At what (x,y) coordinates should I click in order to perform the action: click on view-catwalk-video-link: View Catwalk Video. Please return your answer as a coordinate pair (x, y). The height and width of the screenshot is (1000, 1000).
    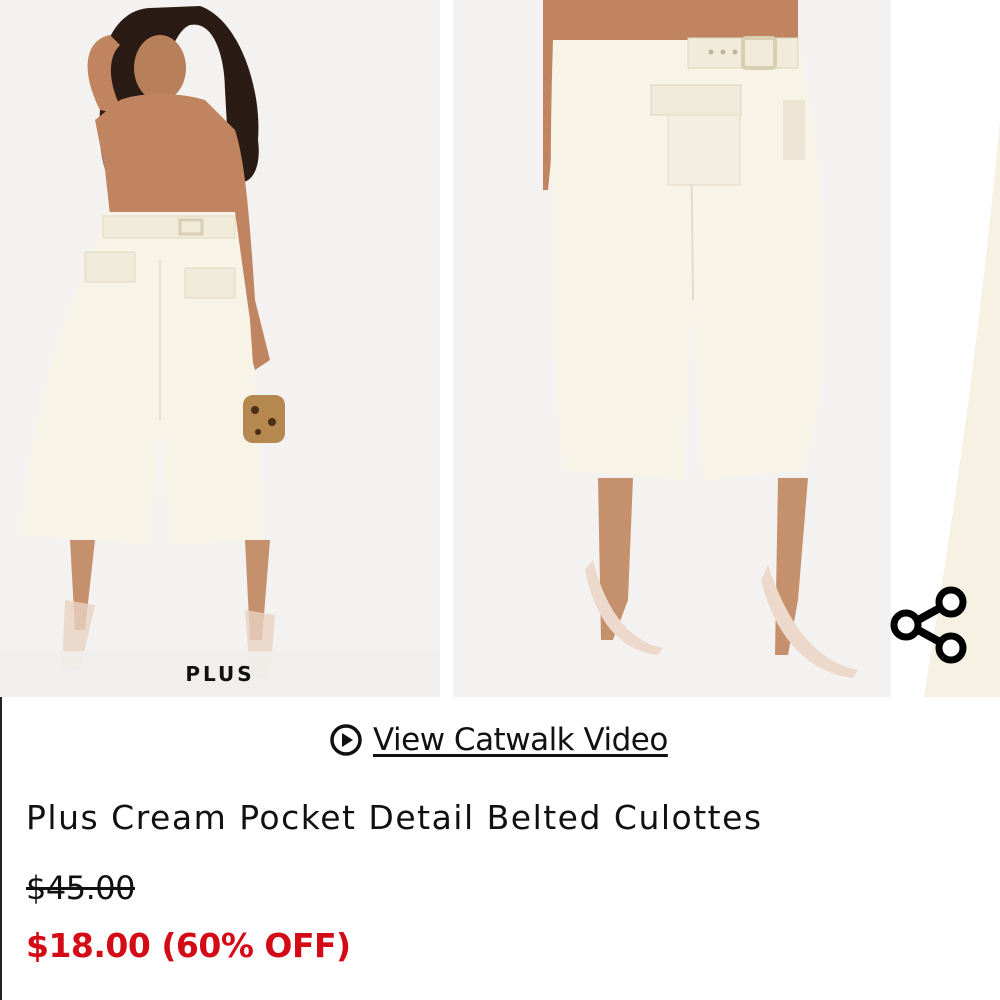
    Looking at the image, I should click on (498, 740).